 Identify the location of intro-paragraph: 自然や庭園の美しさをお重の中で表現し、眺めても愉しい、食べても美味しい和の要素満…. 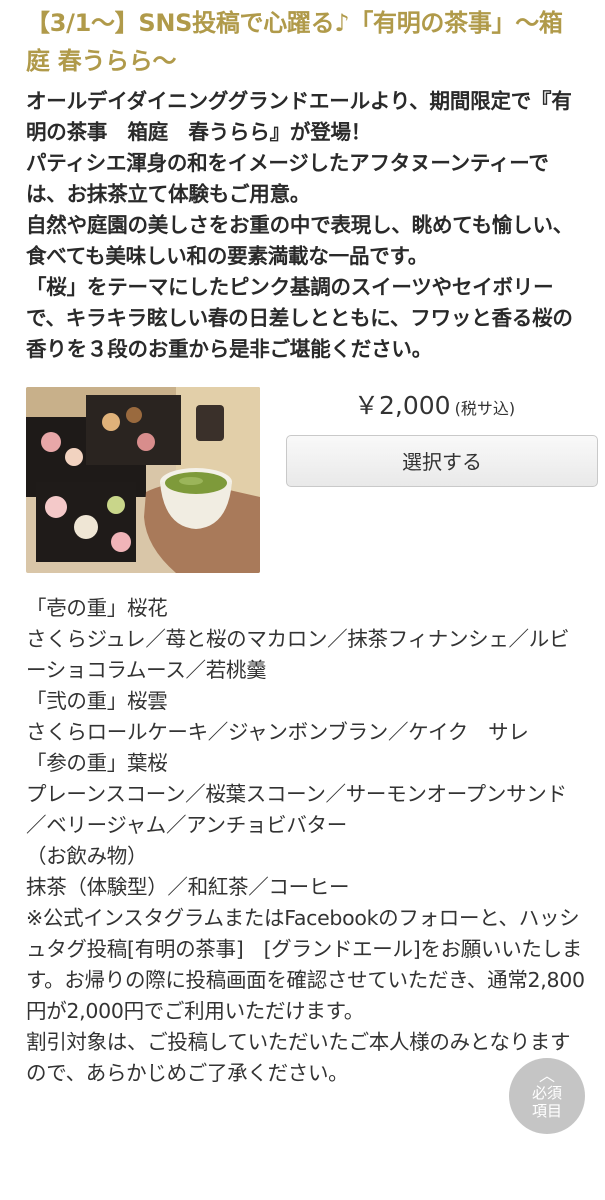
(300, 240).